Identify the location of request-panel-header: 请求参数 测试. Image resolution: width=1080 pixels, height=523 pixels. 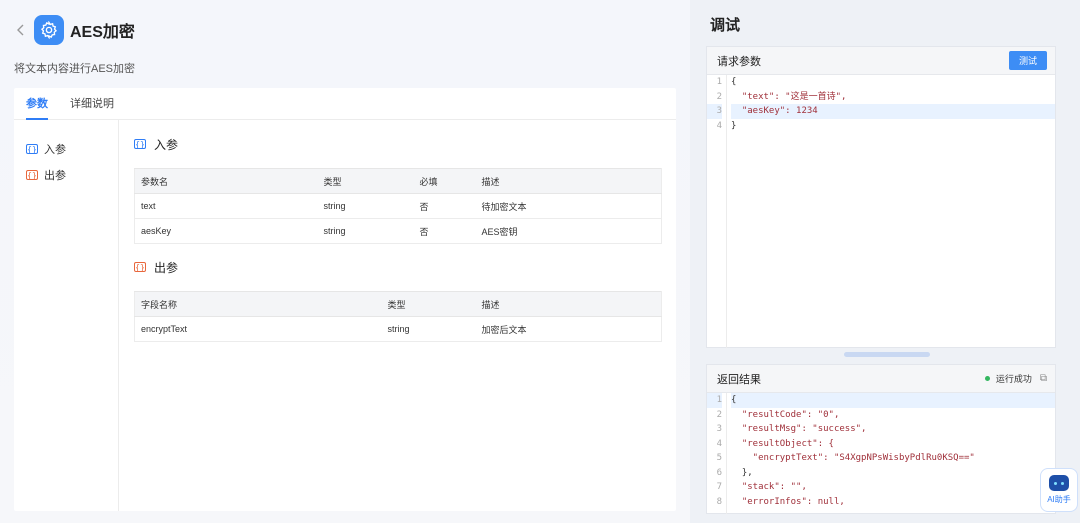
(881, 61).